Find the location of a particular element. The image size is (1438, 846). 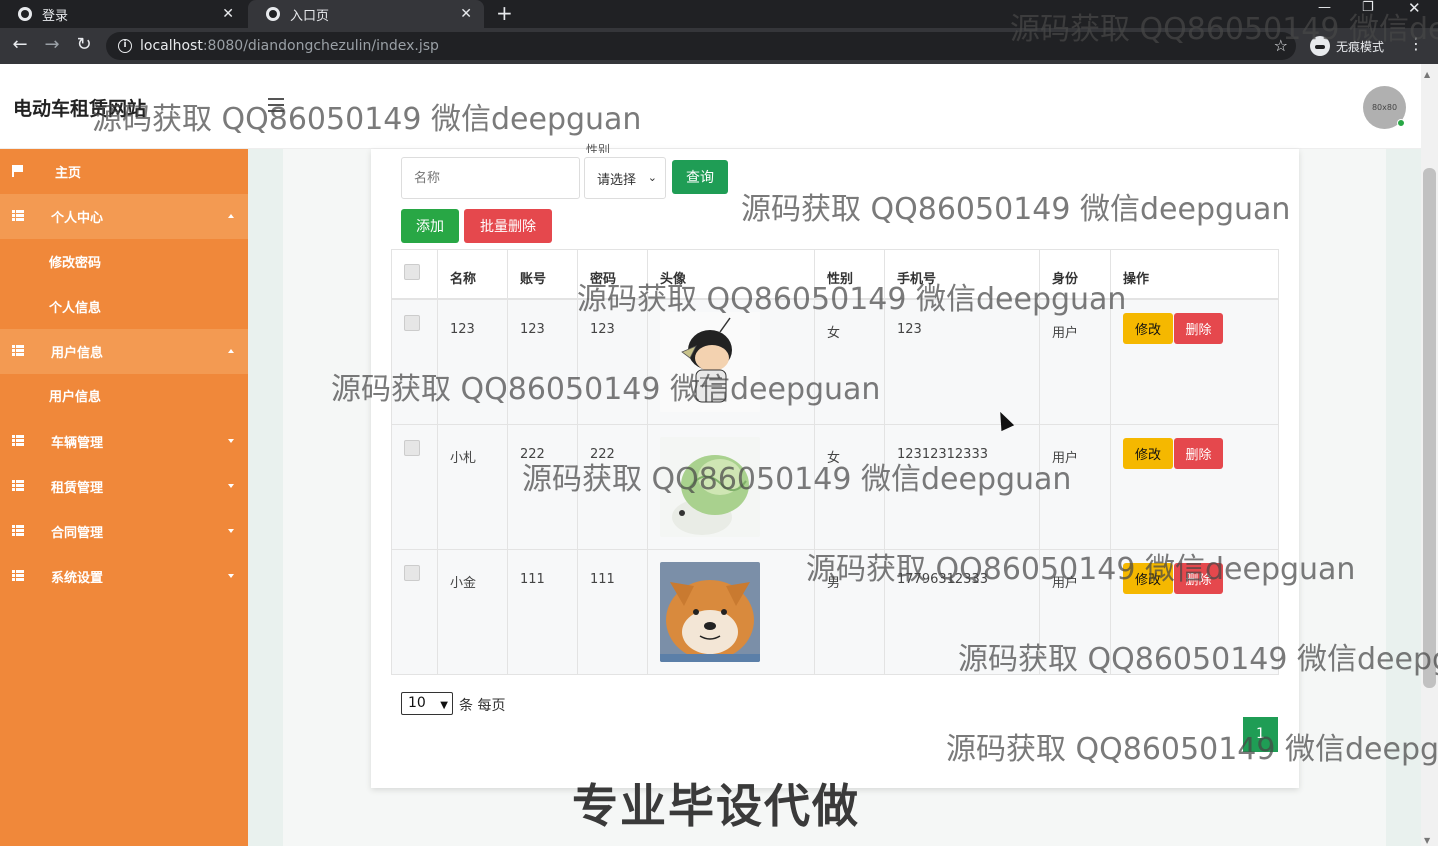

gender-filter-label: 性别 is located at coordinates (598, 148).